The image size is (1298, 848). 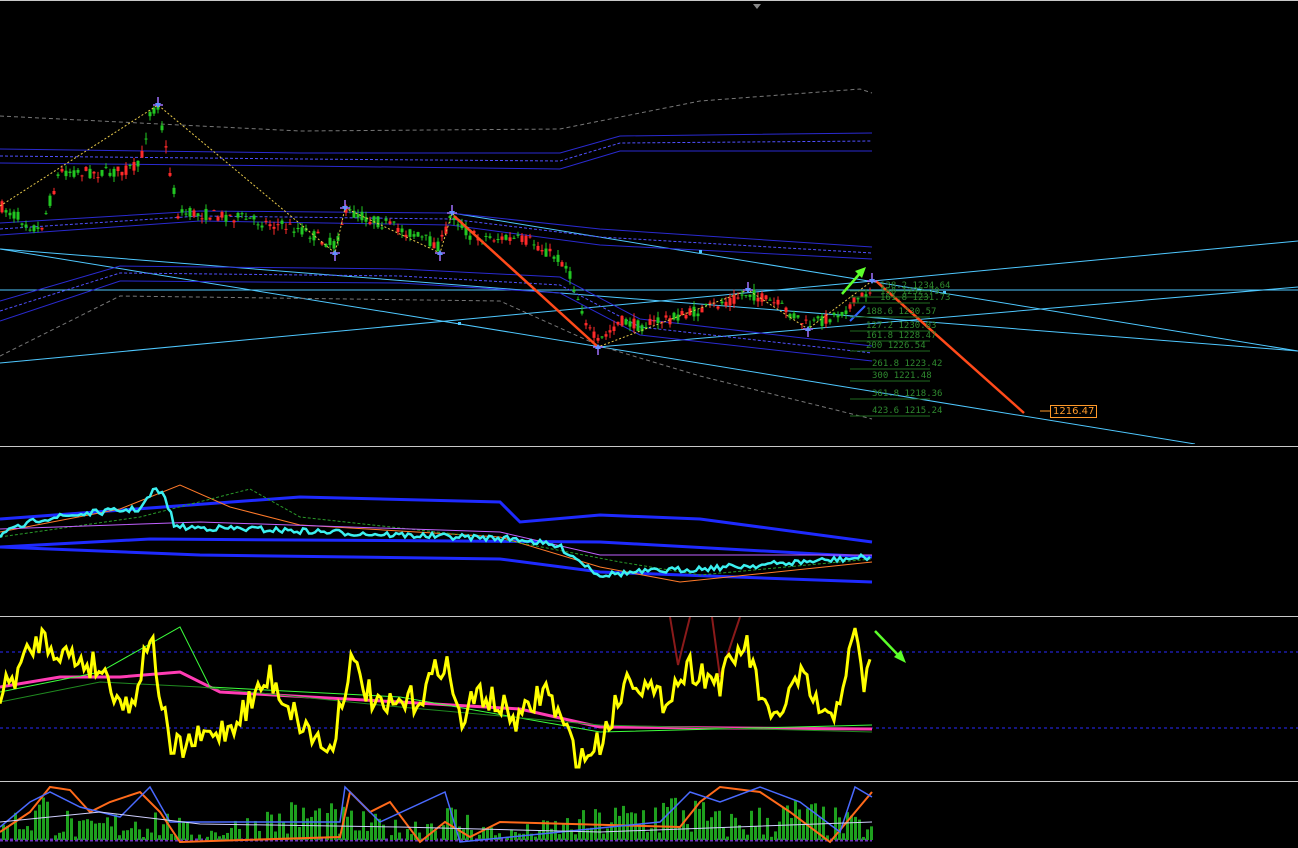 What do you see at coordinates (923, 364) in the screenshot?
I see `fib-price: 1223.42` at bounding box center [923, 364].